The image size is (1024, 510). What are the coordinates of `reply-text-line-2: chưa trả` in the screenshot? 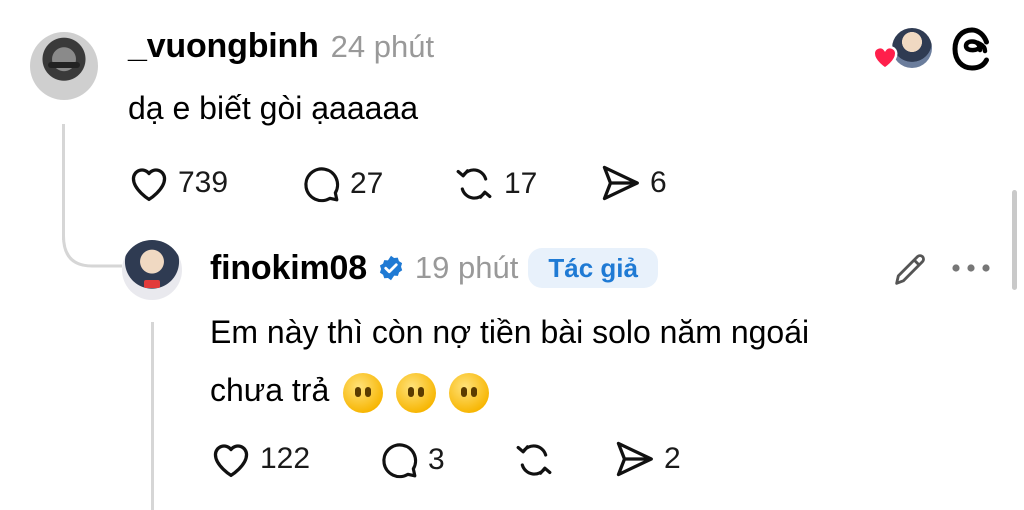 It's located at (509, 390).